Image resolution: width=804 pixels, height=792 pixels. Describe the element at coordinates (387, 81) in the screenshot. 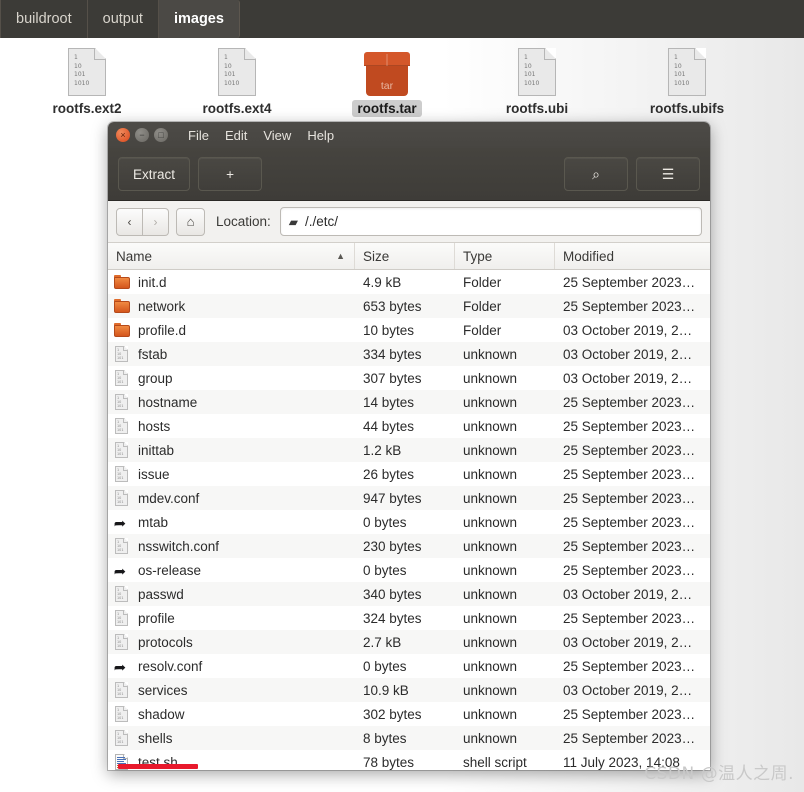

I see `desktop-icon: tar rootfs.tar` at that location.